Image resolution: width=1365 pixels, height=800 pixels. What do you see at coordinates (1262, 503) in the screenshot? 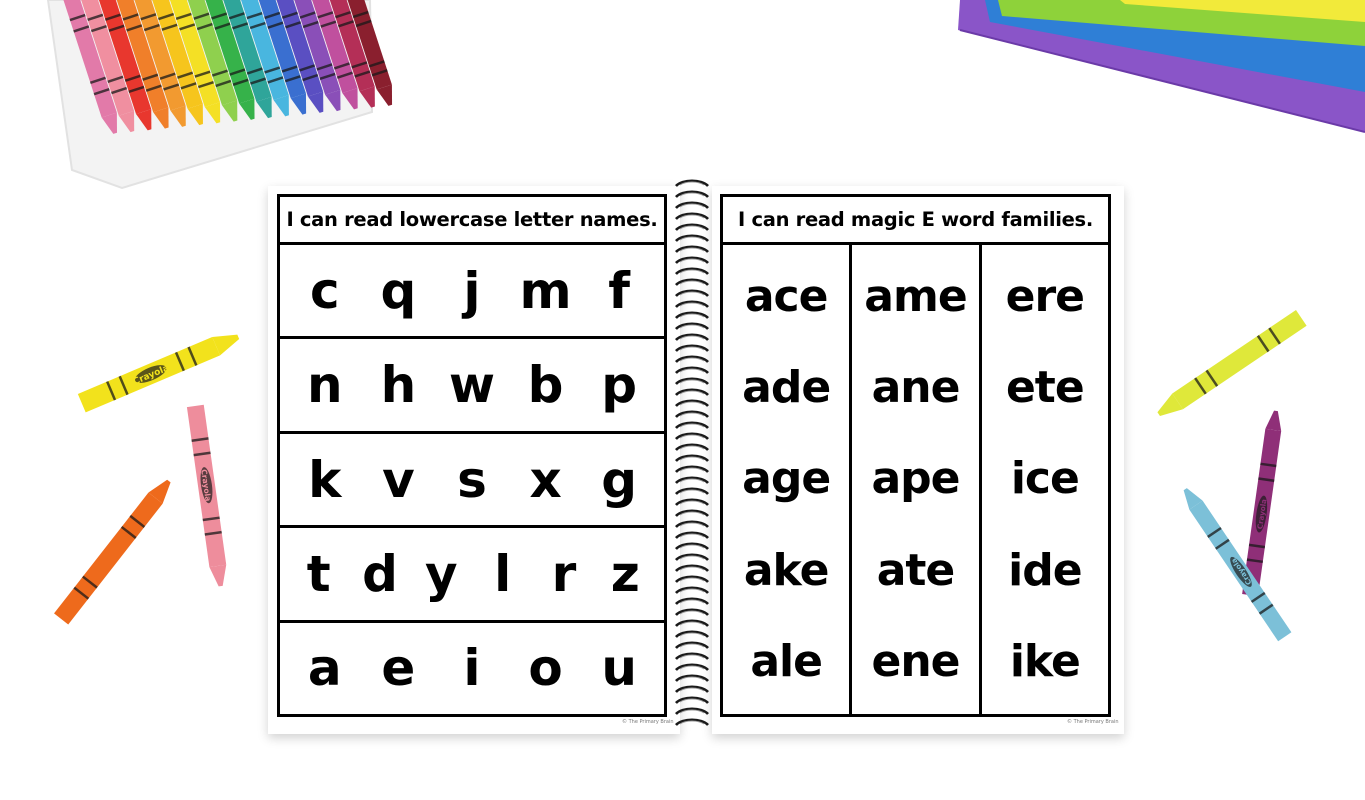
I see `purple-crayon: Crayola` at bounding box center [1262, 503].